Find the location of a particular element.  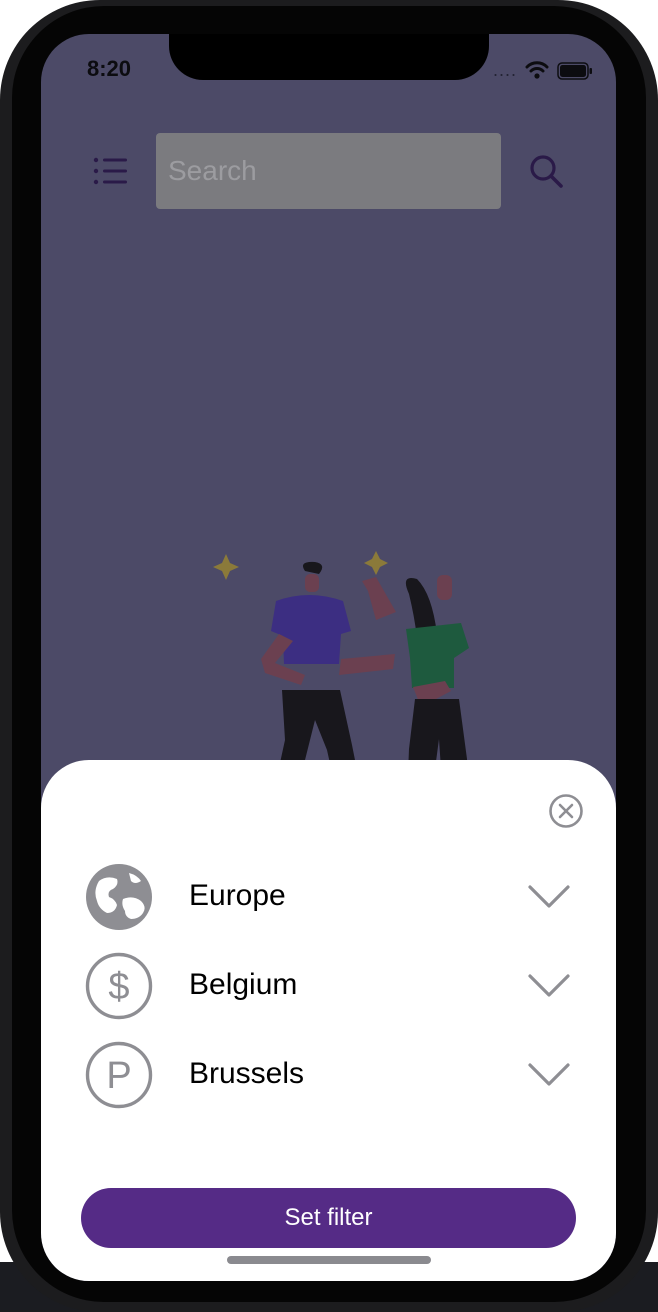

parking-icon: P is located at coordinates (119, 1075).